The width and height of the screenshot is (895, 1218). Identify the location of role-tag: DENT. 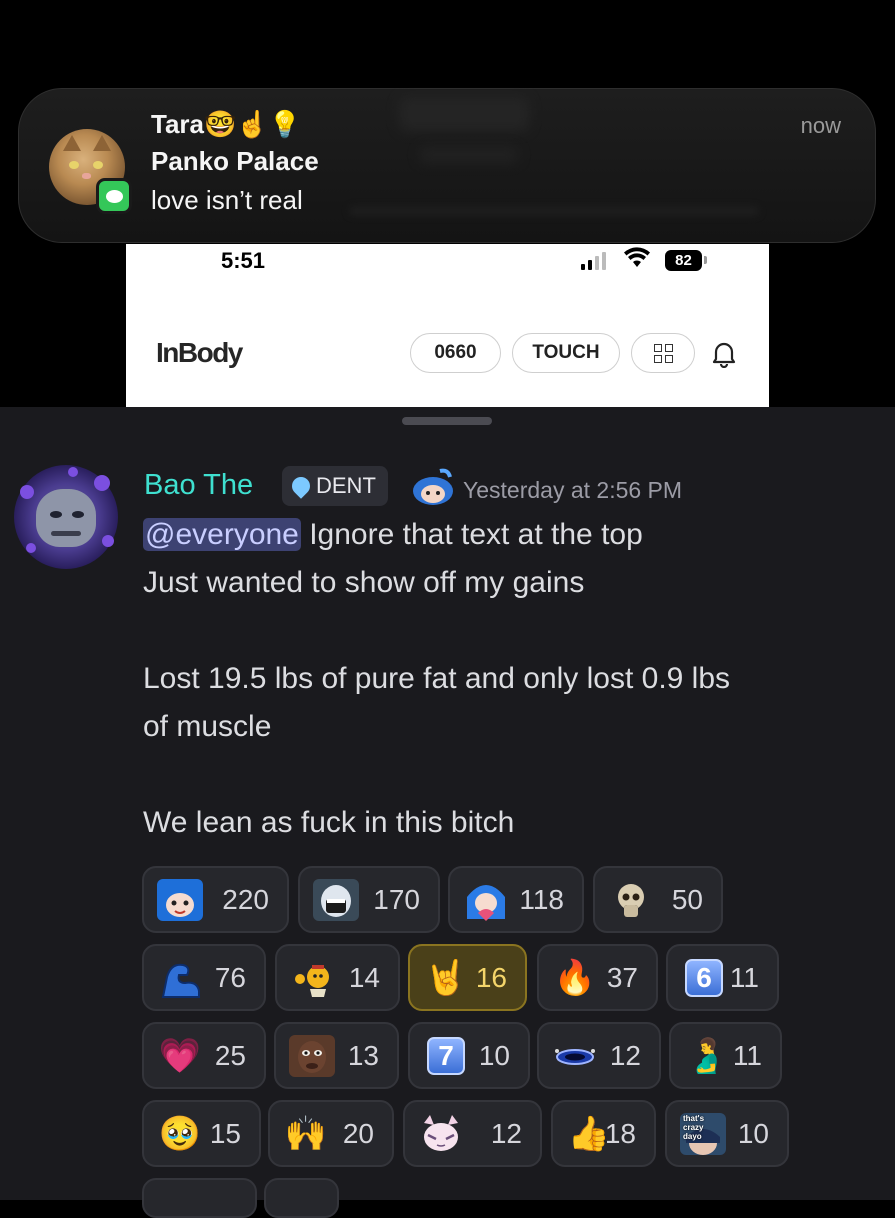
(335, 486).